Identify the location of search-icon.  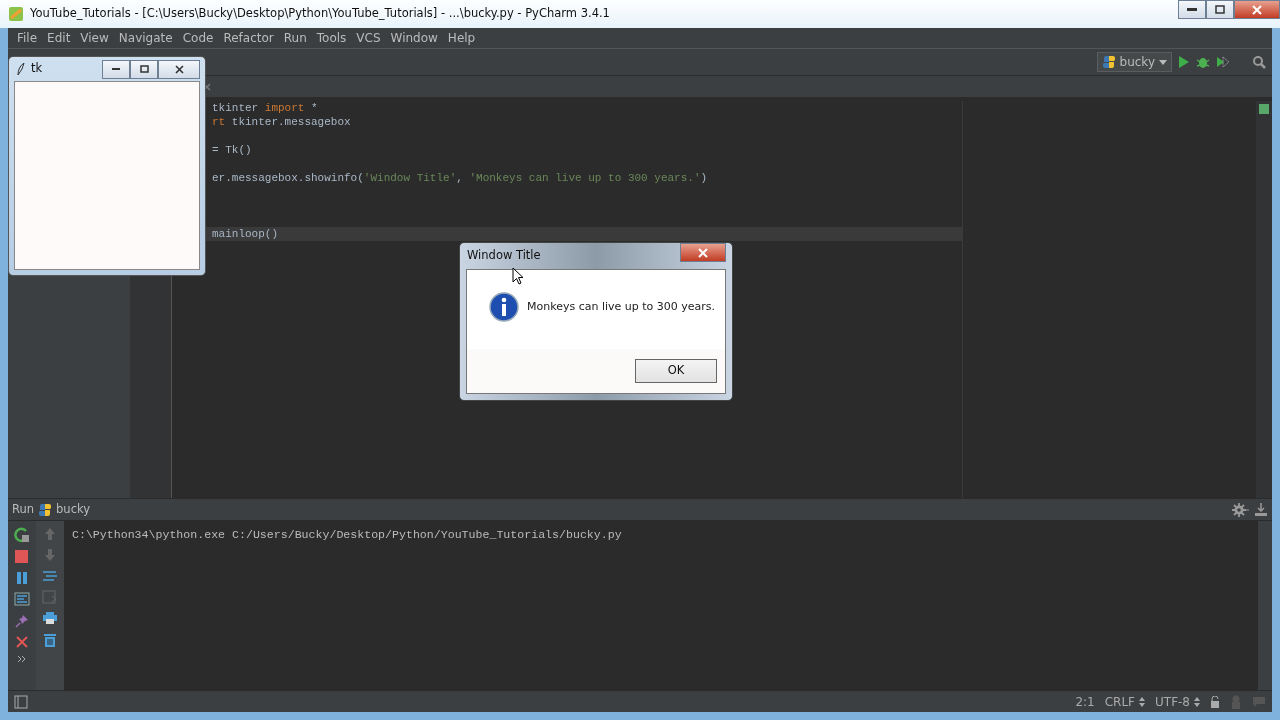
(1259, 62).